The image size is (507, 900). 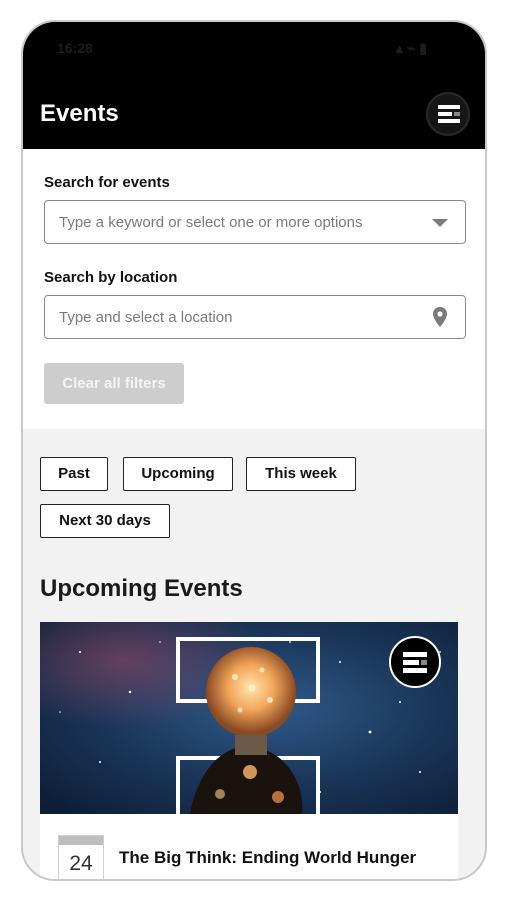 What do you see at coordinates (146, 317) in the screenshot?
I see `location-search-placeholder: Type and select a location` at bounding box center [146, 317].